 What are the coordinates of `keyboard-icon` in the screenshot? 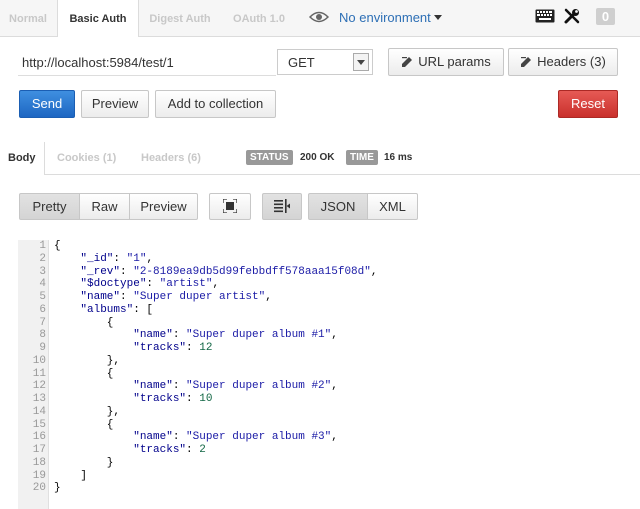 It's located at (545, 16).